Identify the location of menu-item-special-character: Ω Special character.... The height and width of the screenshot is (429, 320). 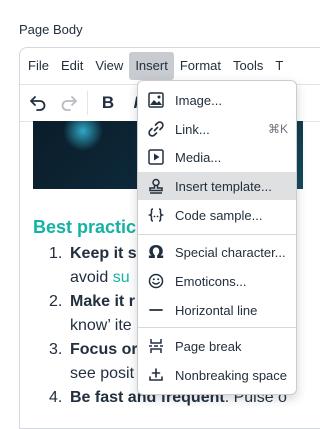
(217, 252).